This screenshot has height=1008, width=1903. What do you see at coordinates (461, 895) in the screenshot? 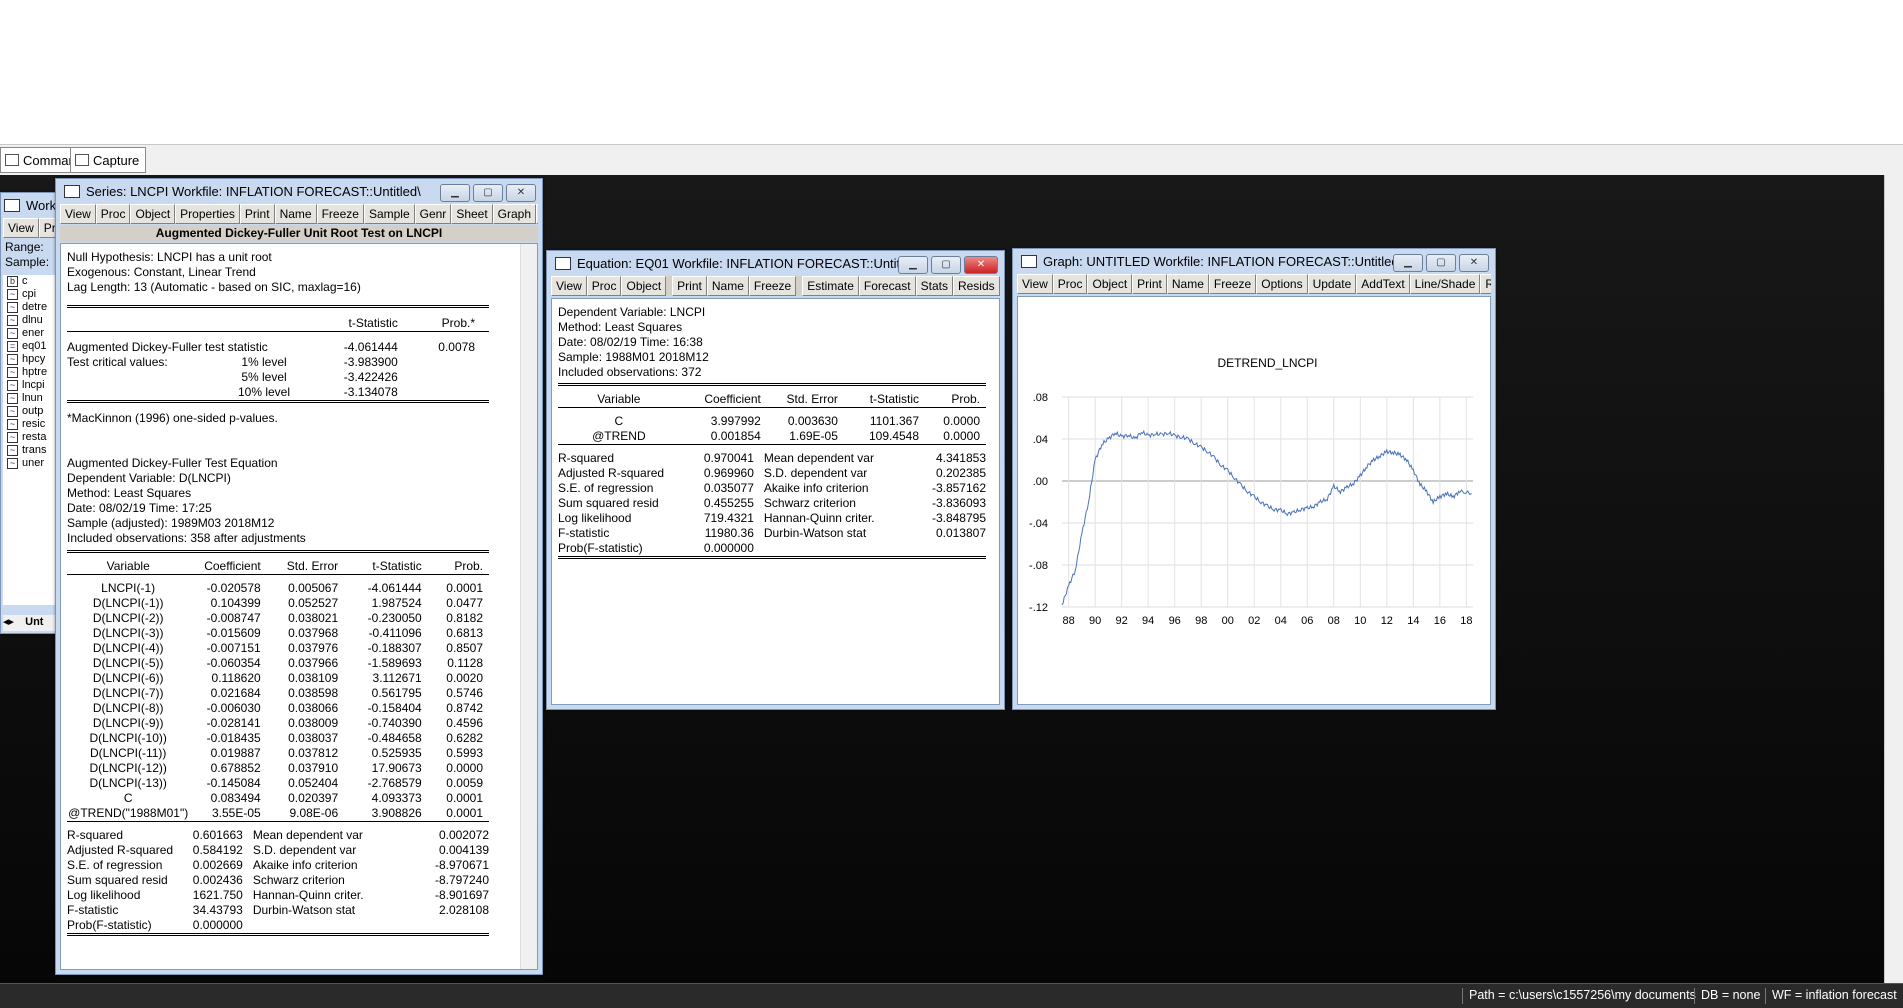
I see `stats-cell: -8.901697` at bounding box center [461, 895].